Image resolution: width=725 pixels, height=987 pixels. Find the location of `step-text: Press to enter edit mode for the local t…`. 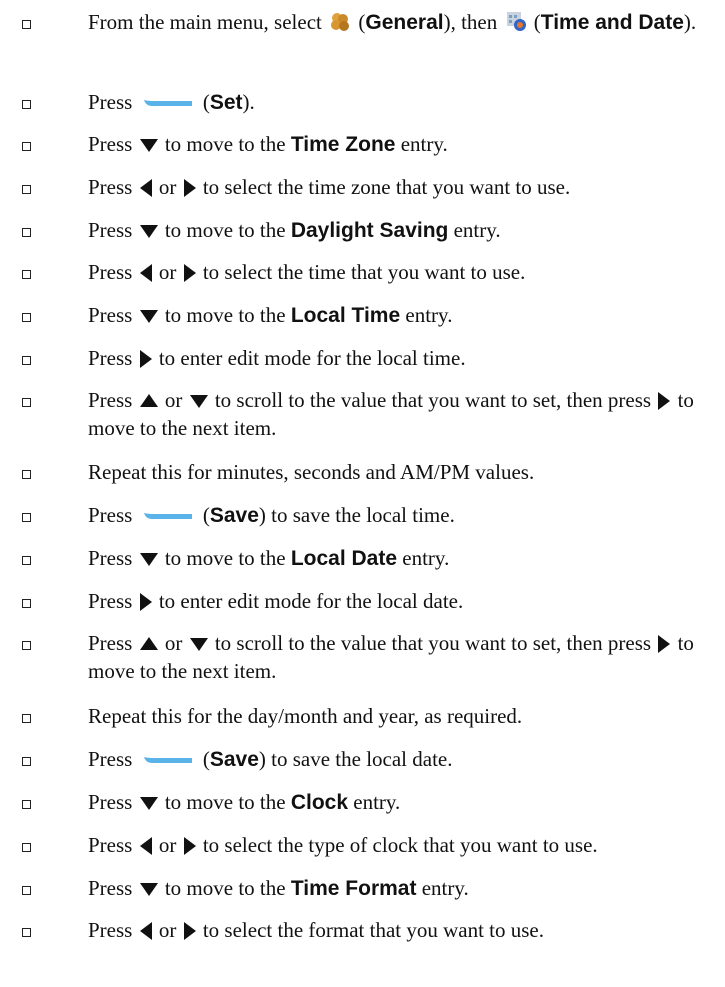

step-text: Press to enter edit mode for the local t… is located at coordinates (277, 358).